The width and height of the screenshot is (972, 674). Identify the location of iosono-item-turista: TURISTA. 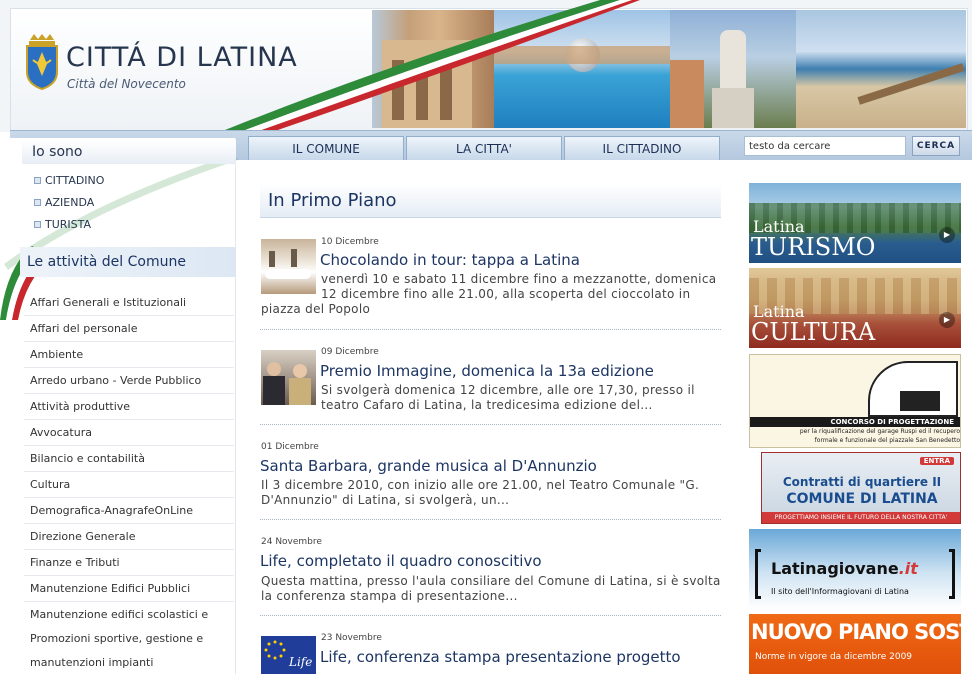
(62, 224).